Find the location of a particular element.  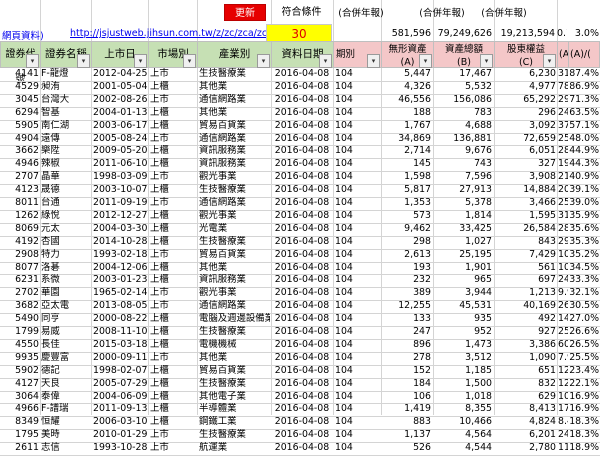

cell-listing-date: 2001-05-04 is located at coordinates (120, 87).